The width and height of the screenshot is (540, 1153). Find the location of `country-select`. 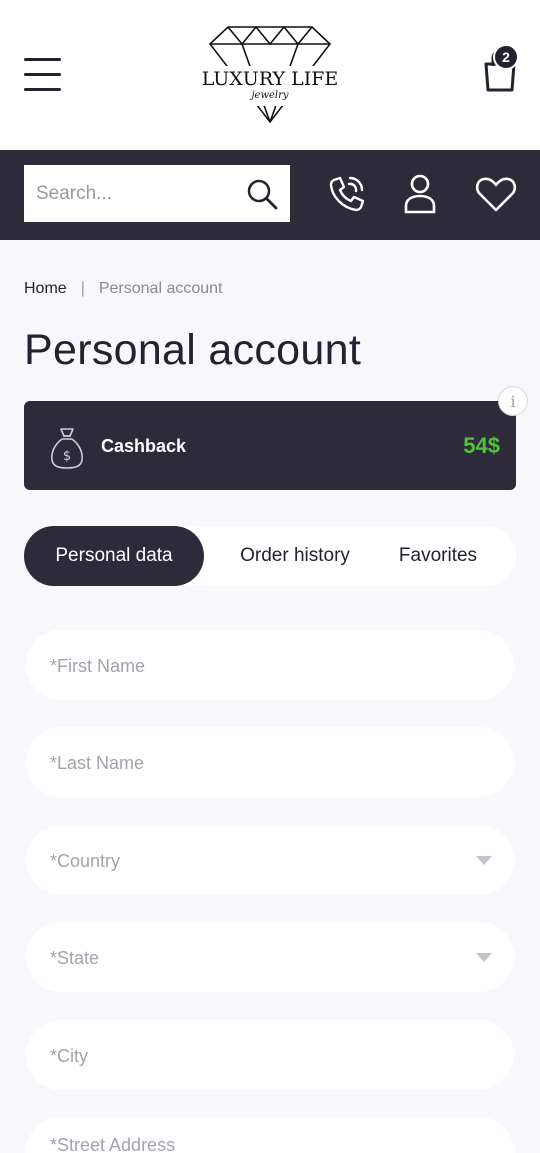

country-select is located at coordinates (270, 861).